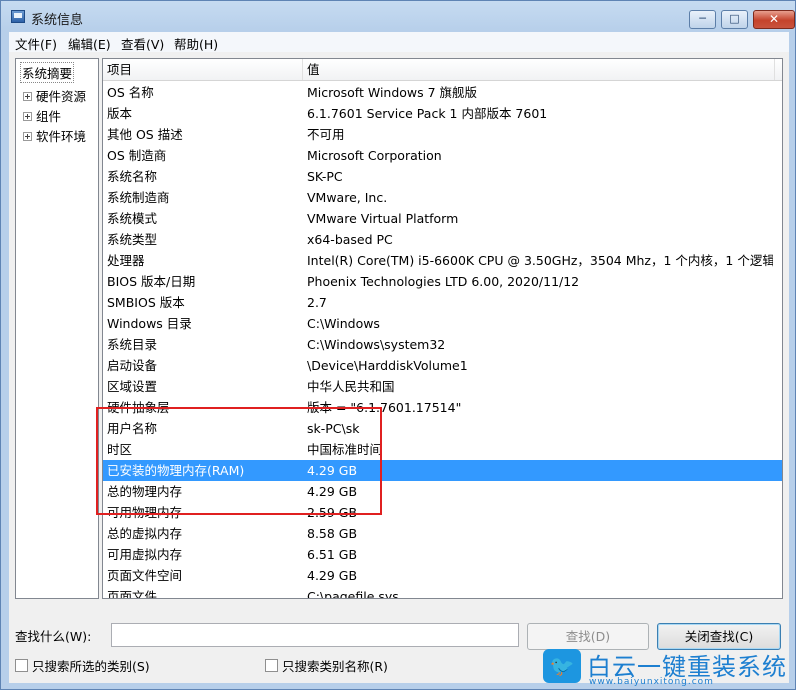 This screenshot has height=690, width=796. Describe the element at coordinates (399, 42) in the screenshot. I see `menu-bar: 文件(F) 编辑(E) 查看(V) 帮助(H)` at that location.